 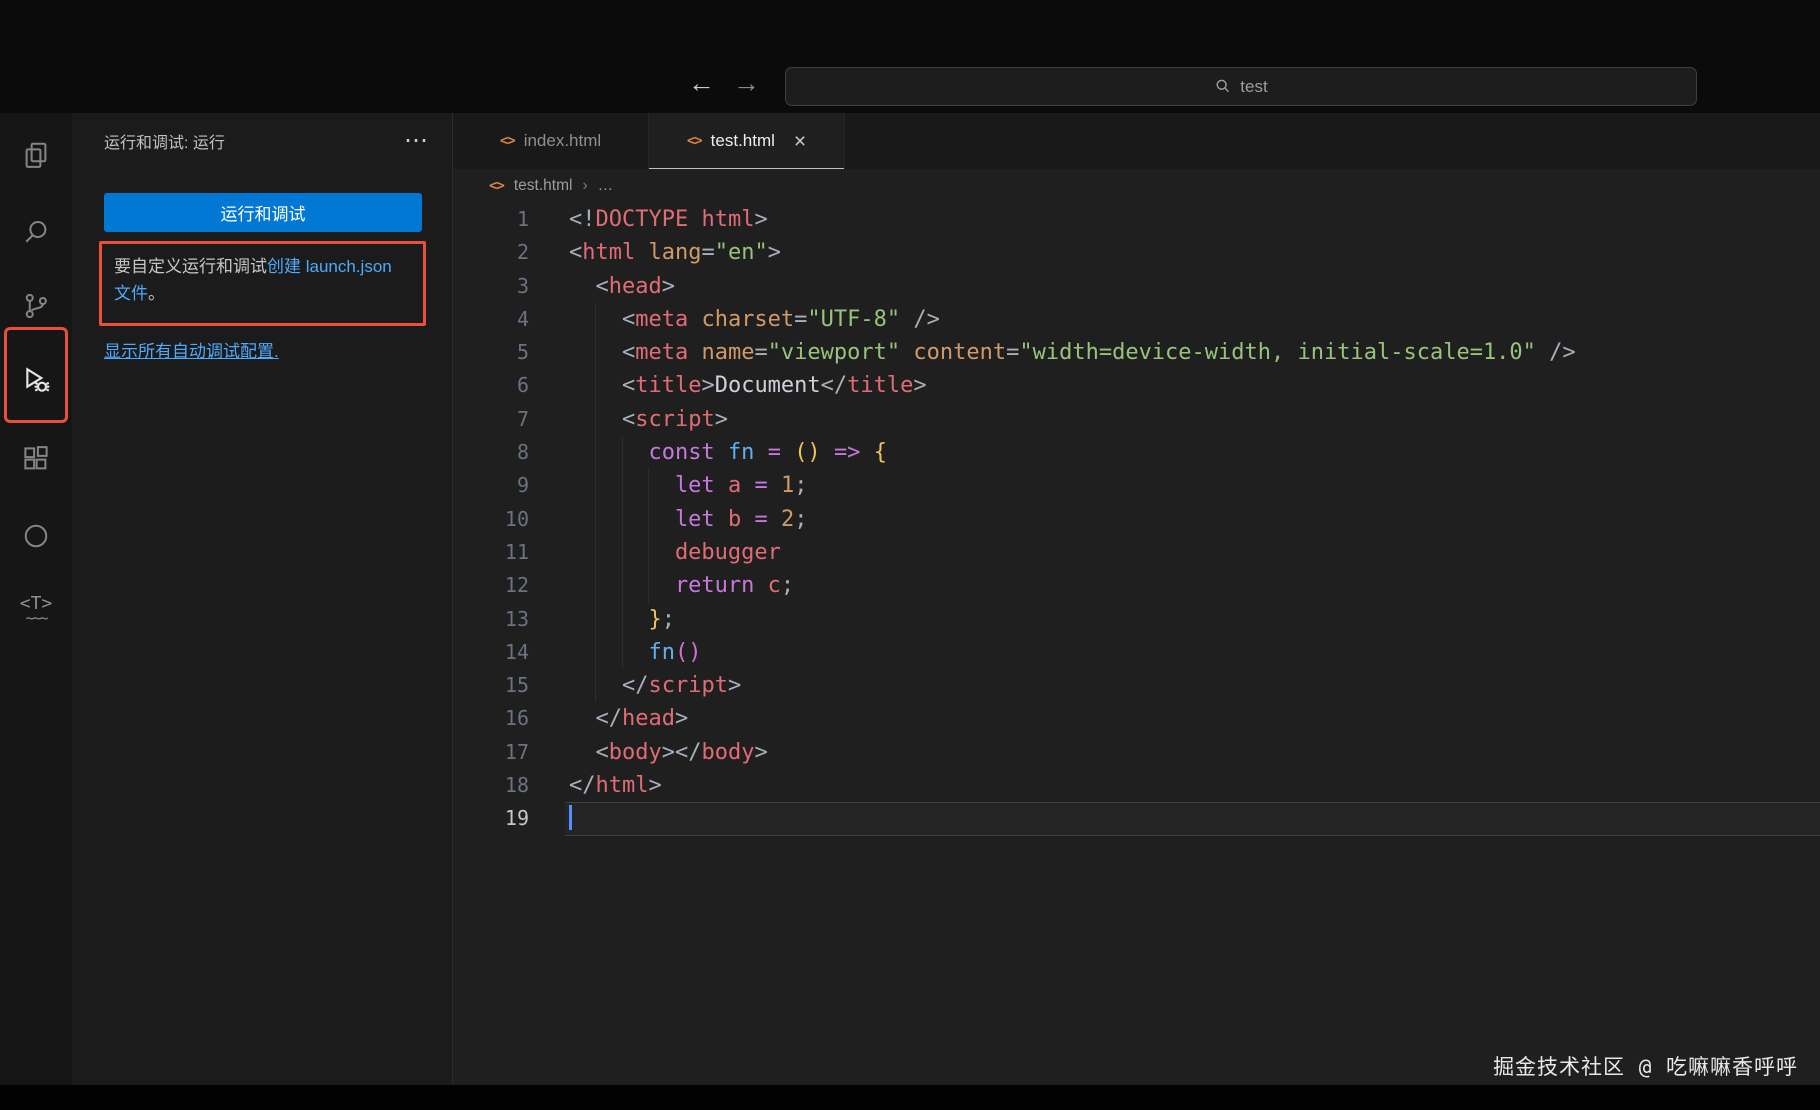 I want to click on back-button: ←, so click(x=701, y=83).